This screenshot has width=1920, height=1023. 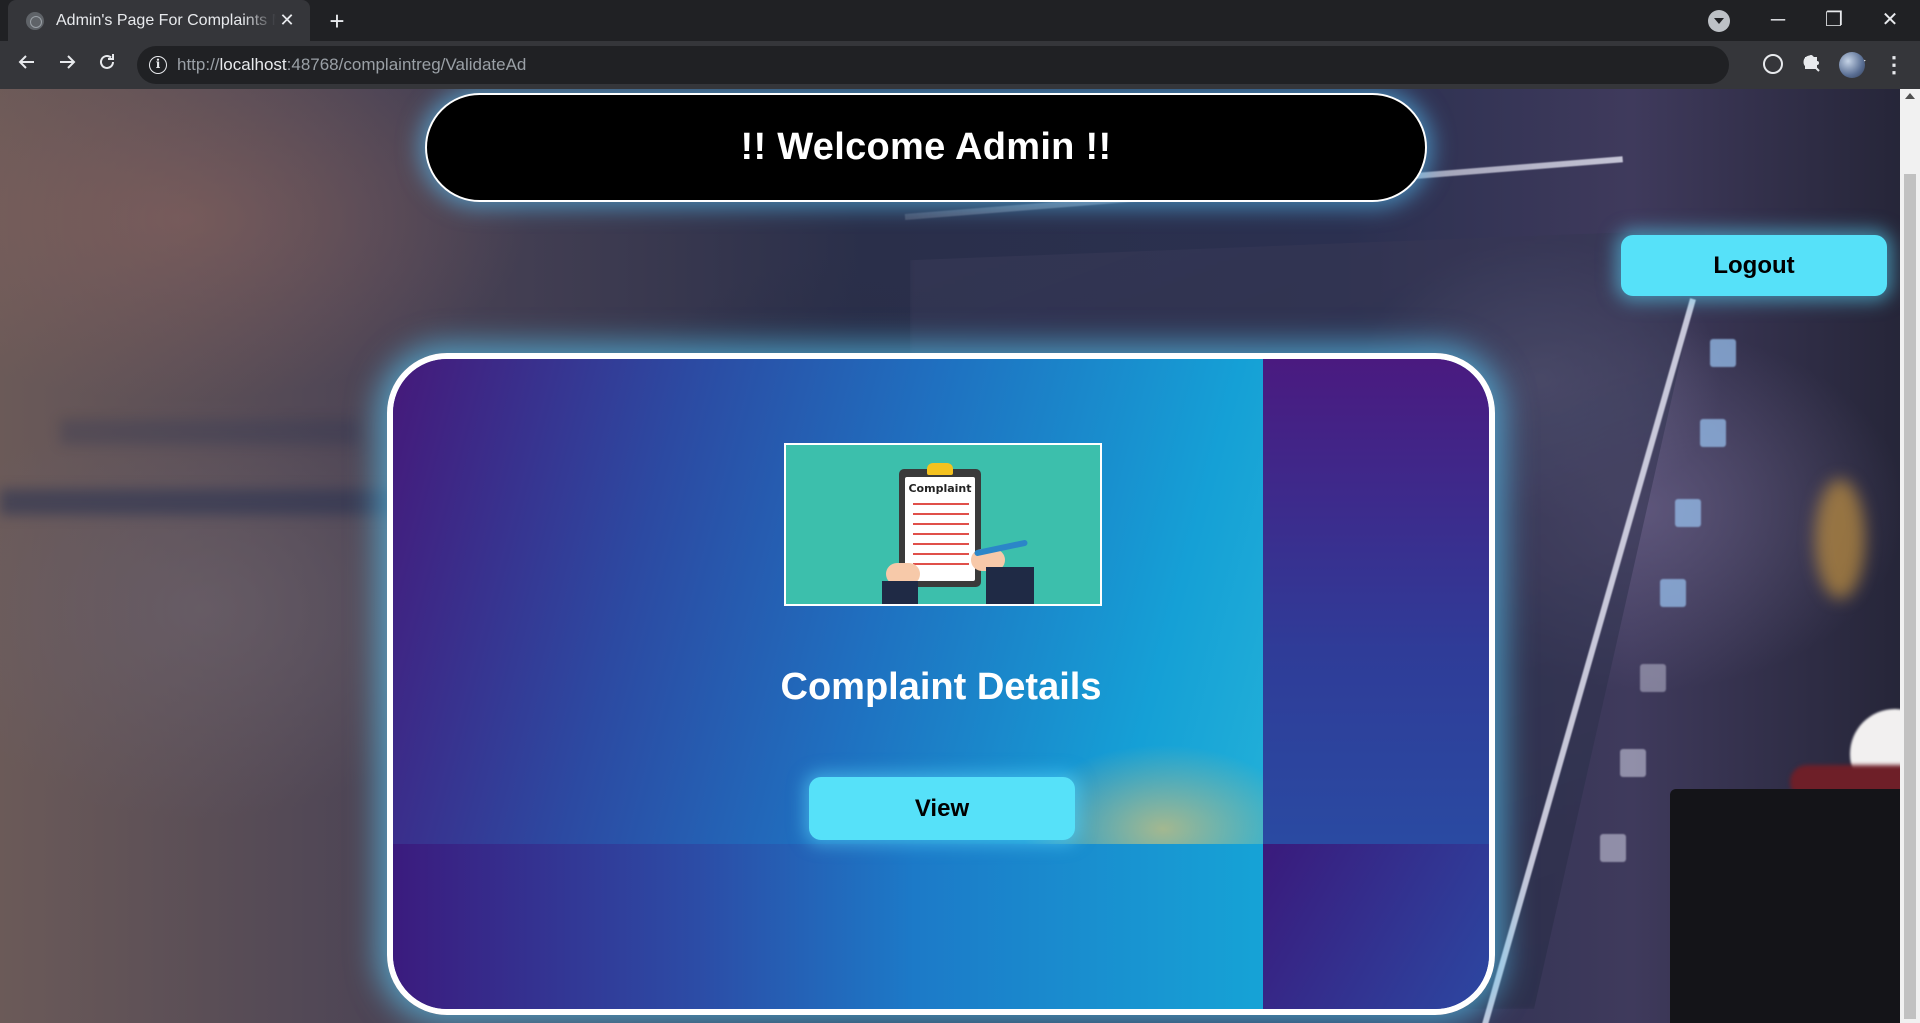 What do you see at coordinates (1894, 65) in the screenshot?
I see `menu-icon: ⋮` at bounding box center [1894, 65].